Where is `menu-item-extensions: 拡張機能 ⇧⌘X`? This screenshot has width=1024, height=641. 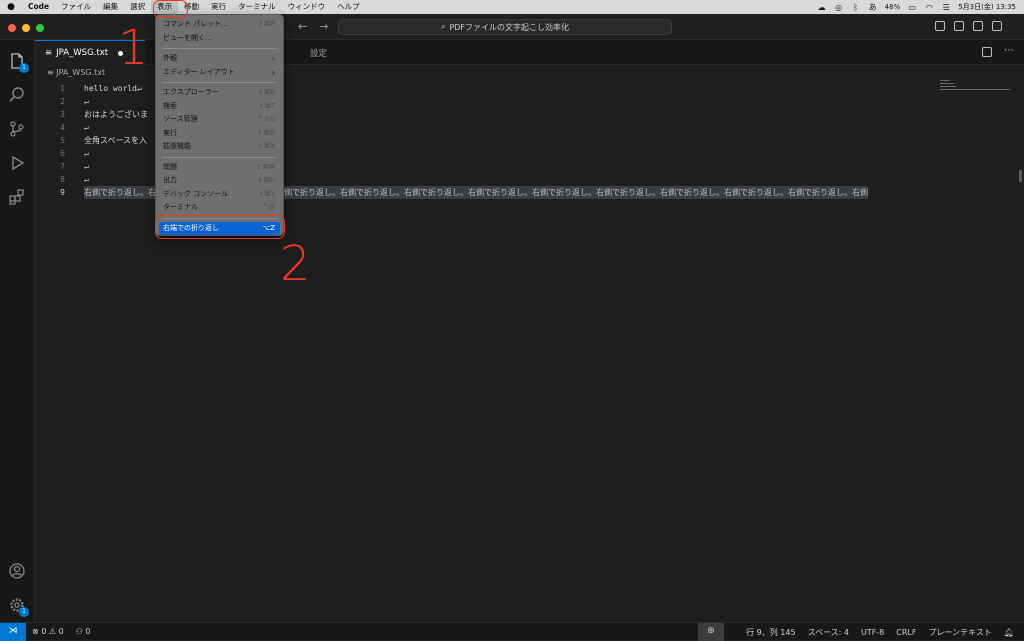 menu-item-extensions: 拡張機能 ⇧⌘X is located at coordinates (219, 147).